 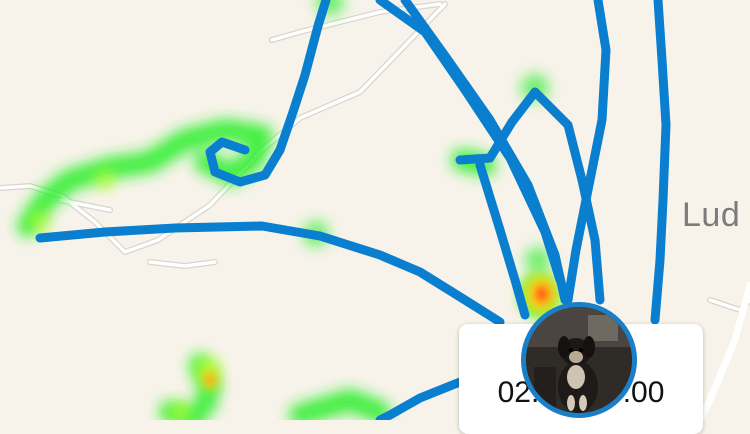 What do you see at coordinates (502, 240) in the screenshot?
I see `route-center-down` at bounding box center [502, 240].